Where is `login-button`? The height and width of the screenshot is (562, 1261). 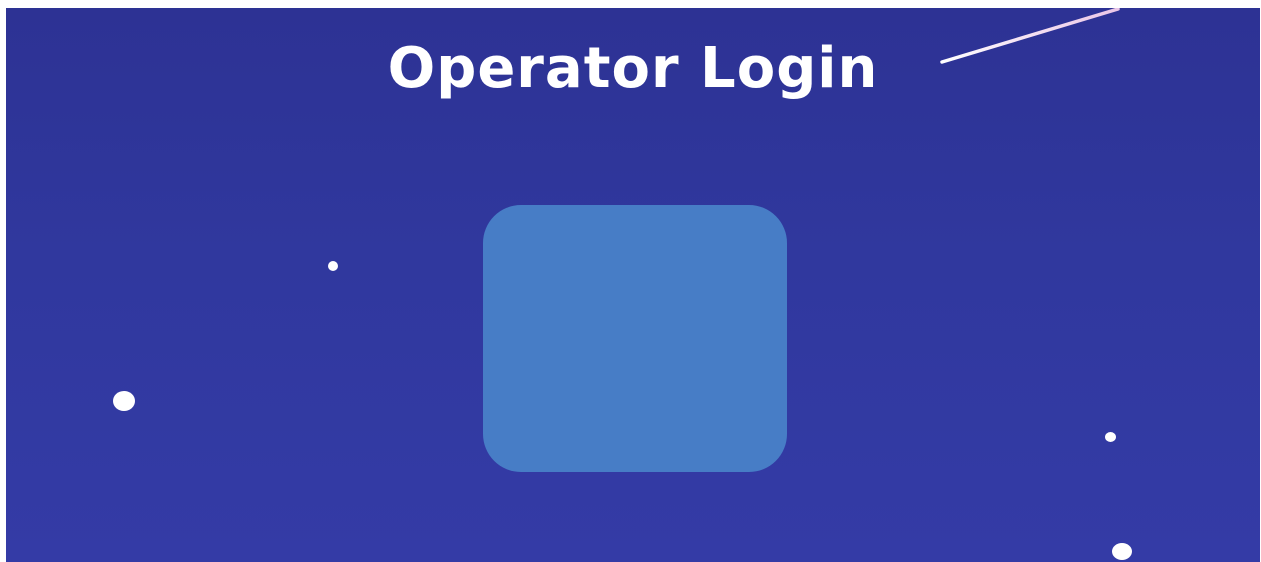 login-button is located at coordinates (635, 338).